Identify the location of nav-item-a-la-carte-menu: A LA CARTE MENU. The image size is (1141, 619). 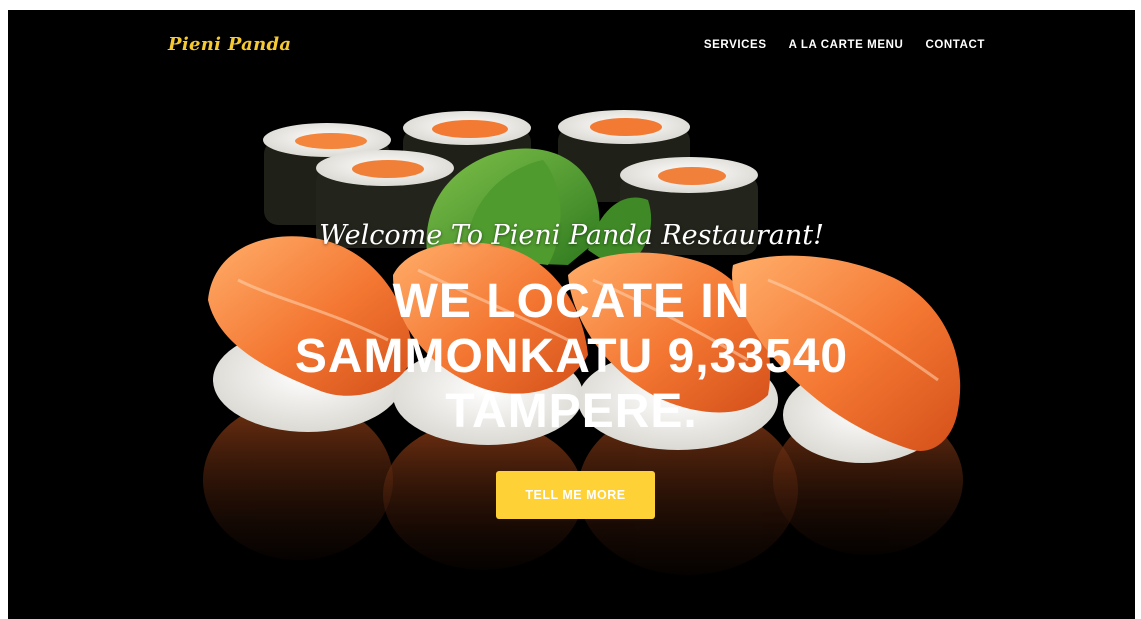
(846, 45).